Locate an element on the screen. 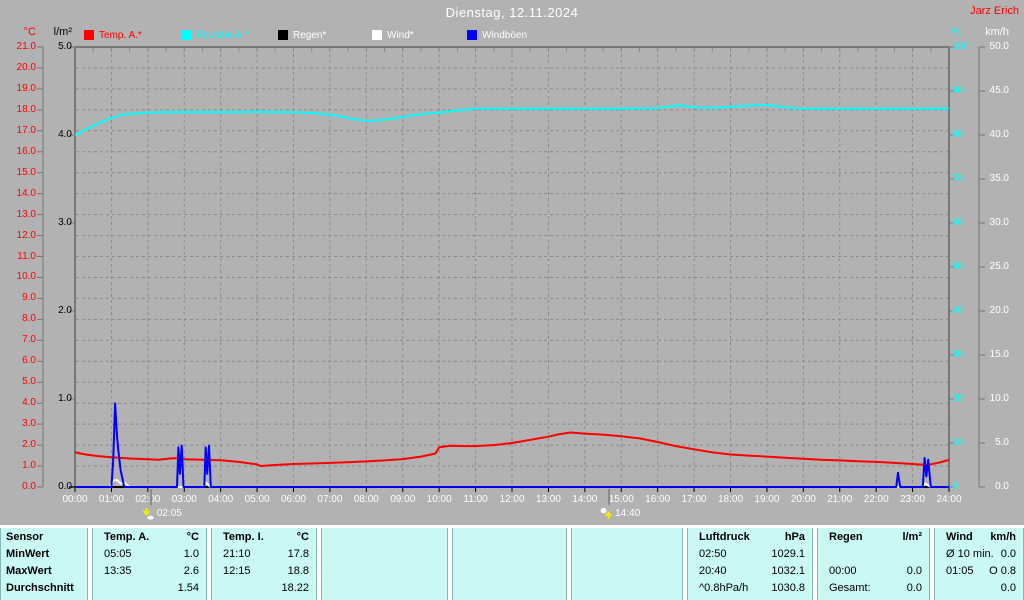  temp-axis-tick-label: 19.0 is located at coordinates (26, 88).